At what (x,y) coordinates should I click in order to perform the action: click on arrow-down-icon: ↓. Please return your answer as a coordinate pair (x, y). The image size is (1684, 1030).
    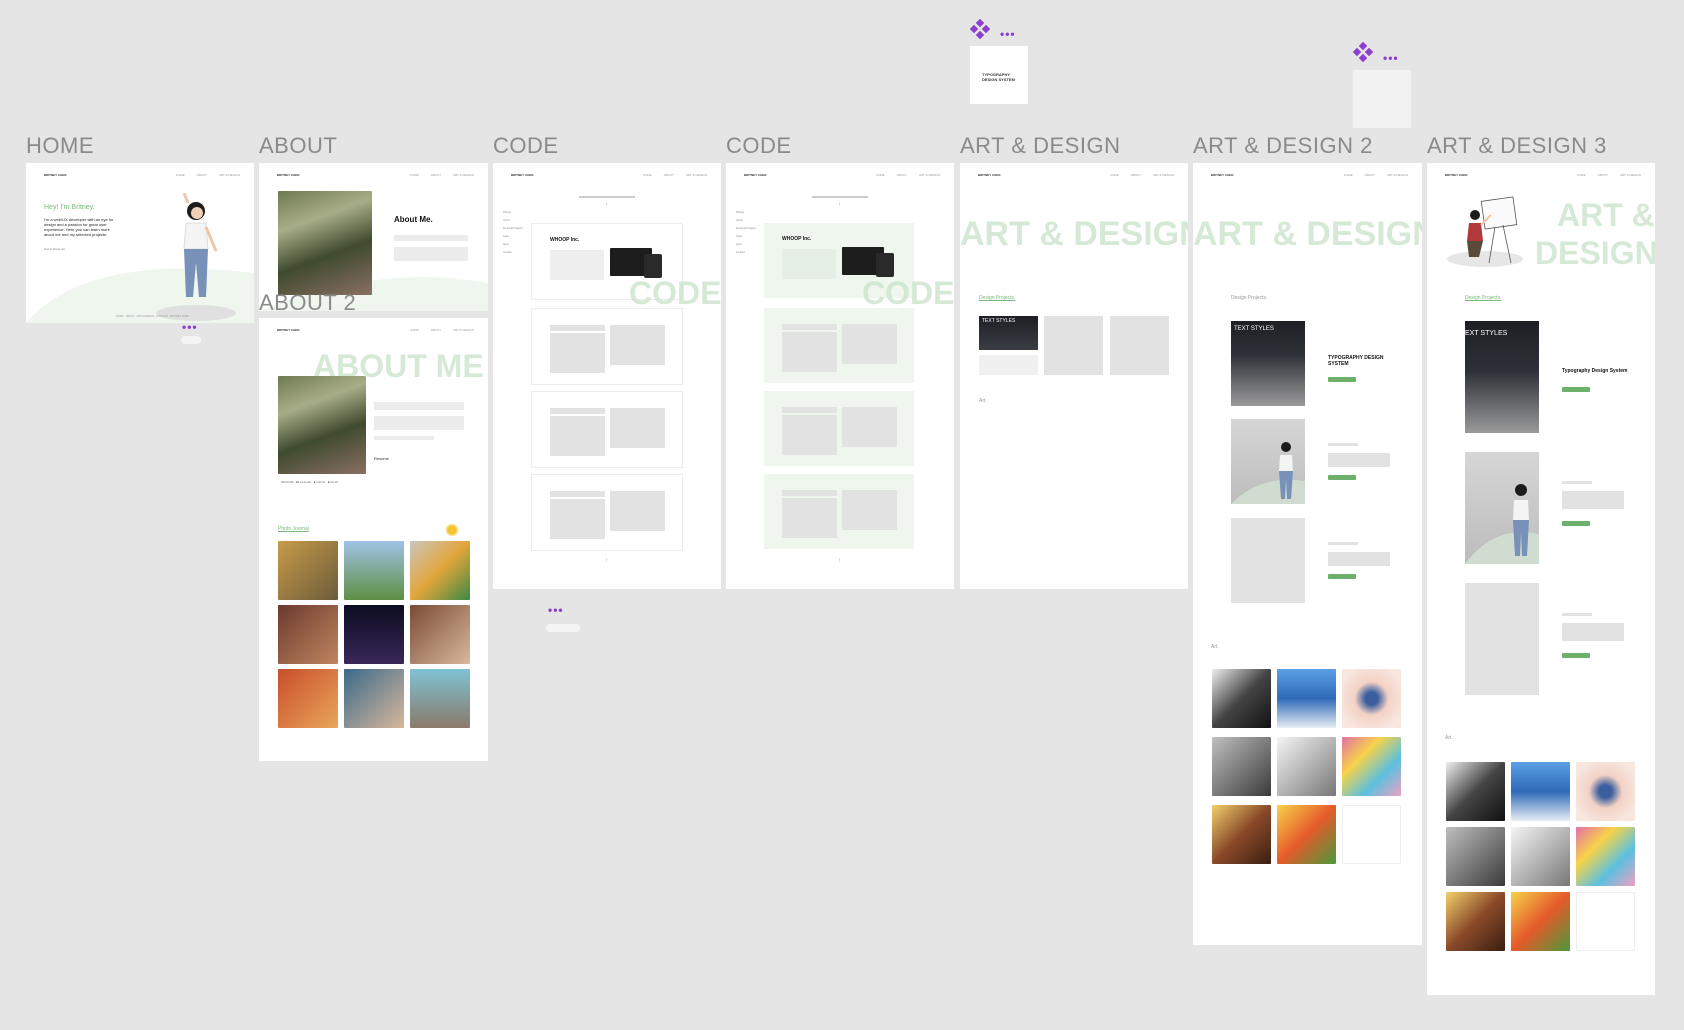
    Looking at the image, I should click on (606, 204).